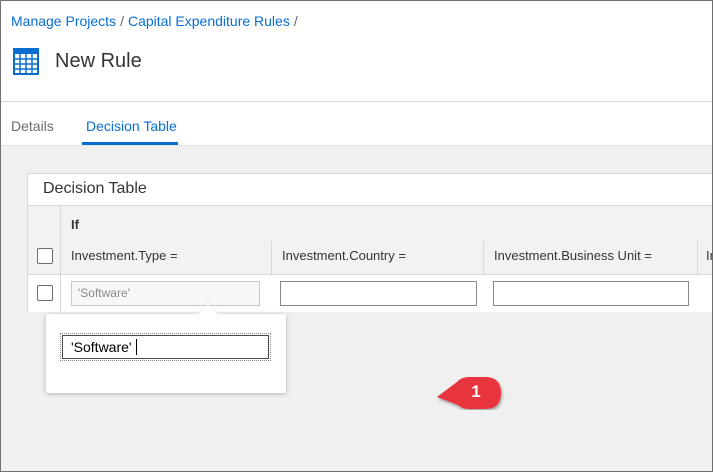 The image size is (713, 472). What do you see at coordinates (32, 126) in the screenshot?
I see `tab-details: Details` at bounding box center [32, 126].